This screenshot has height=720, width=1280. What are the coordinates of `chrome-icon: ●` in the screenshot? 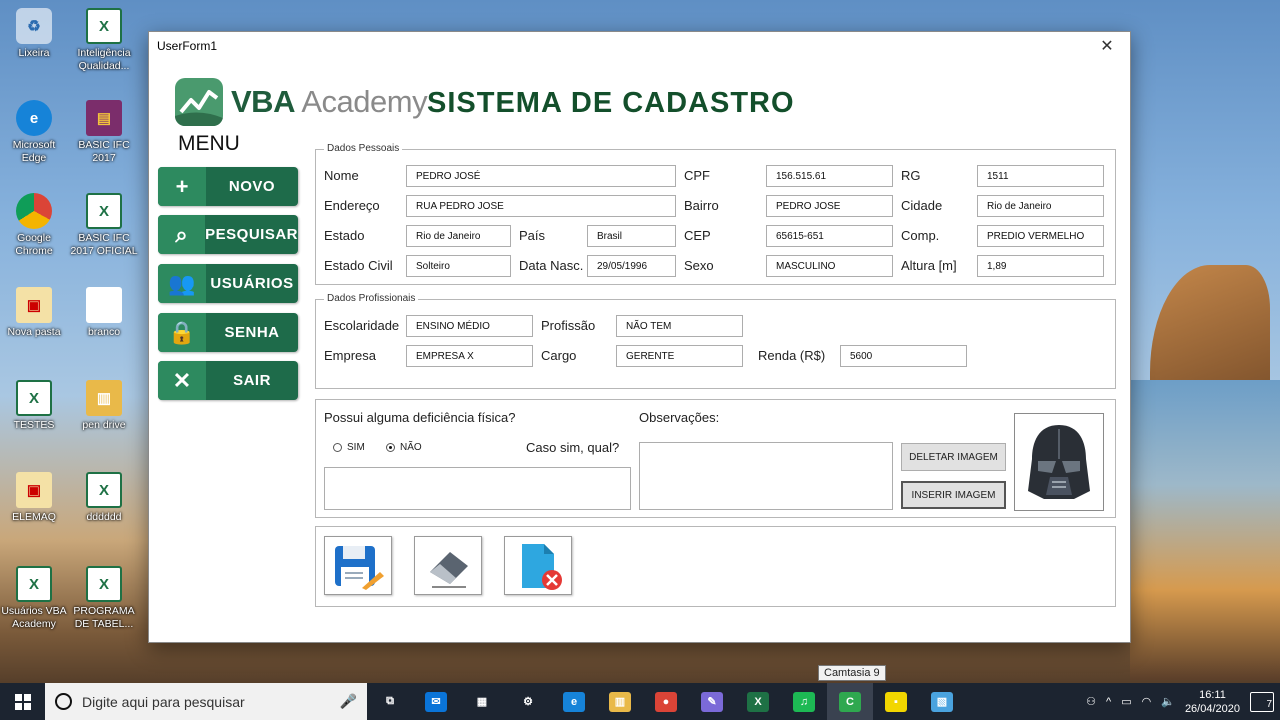 It's located at (666, 701).